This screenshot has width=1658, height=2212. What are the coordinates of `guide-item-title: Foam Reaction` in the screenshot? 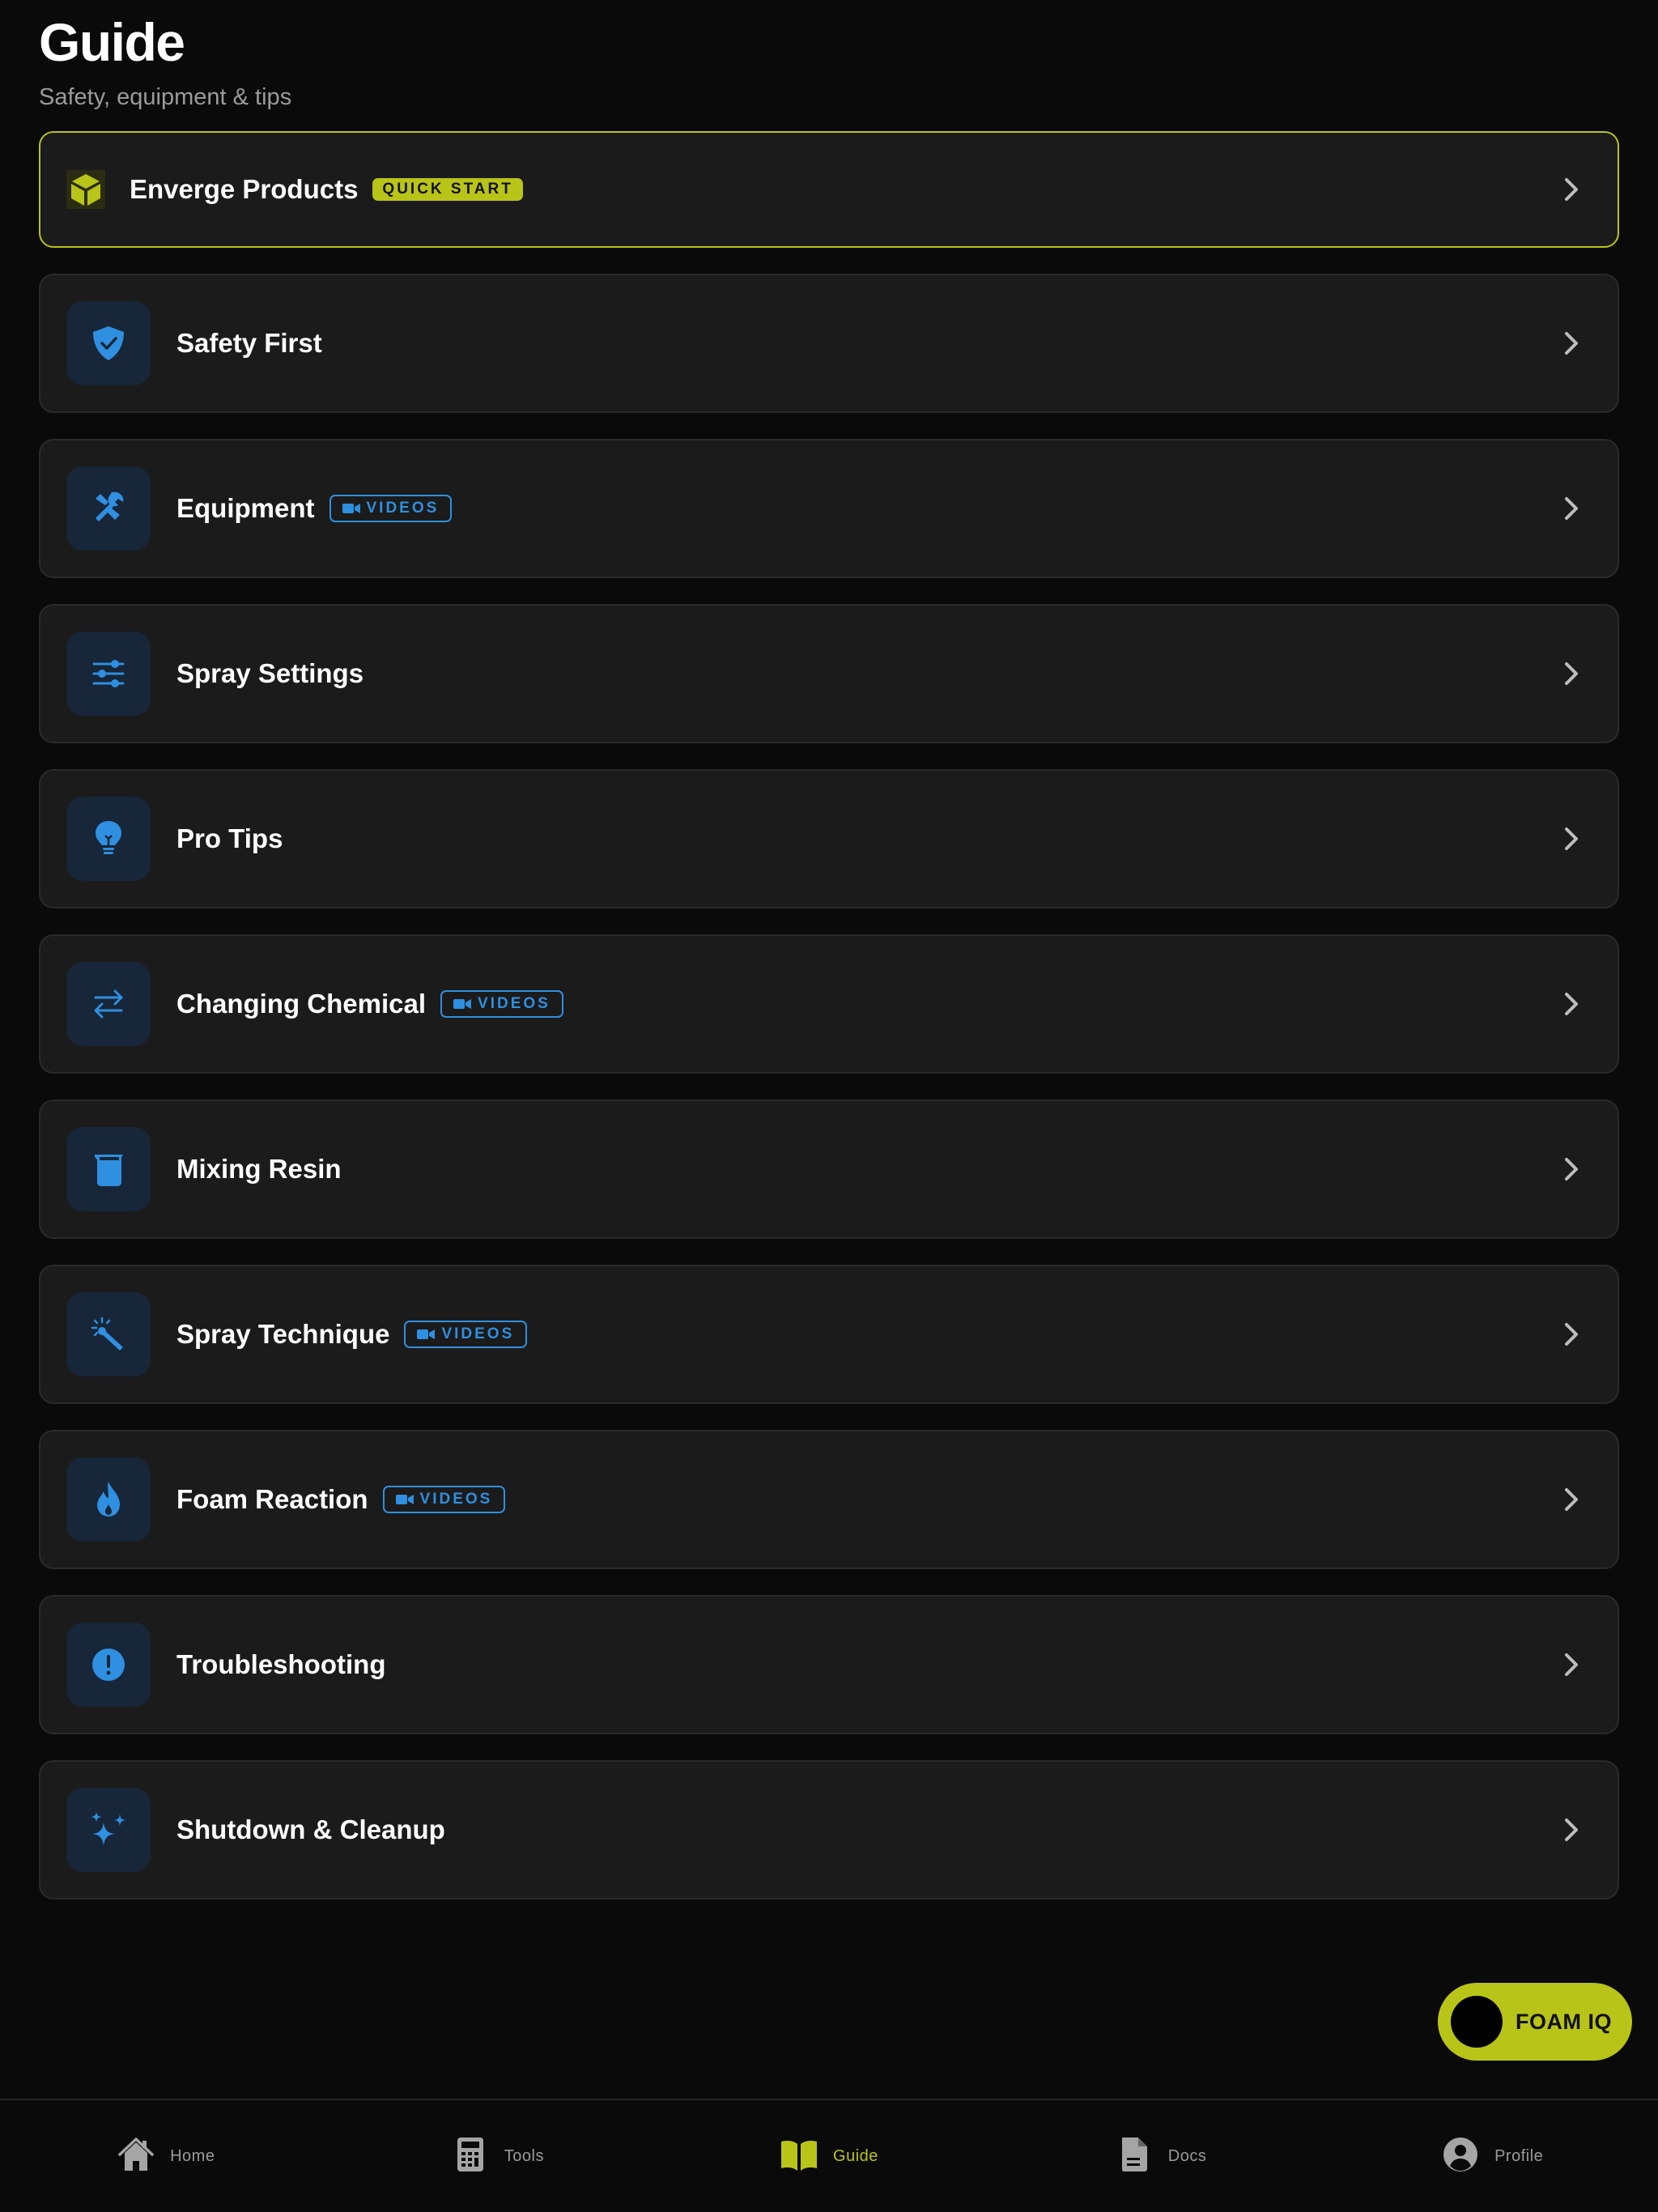 It's located at (272, 1499).